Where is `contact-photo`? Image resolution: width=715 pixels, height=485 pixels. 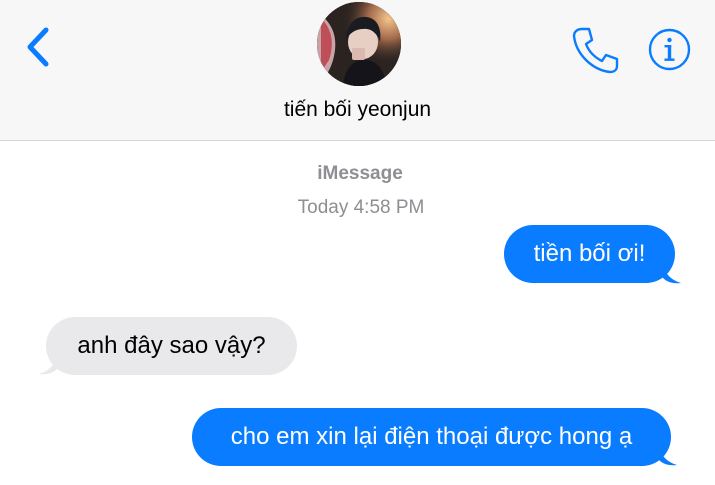
contact-photo is located at coordinates (359, 44).